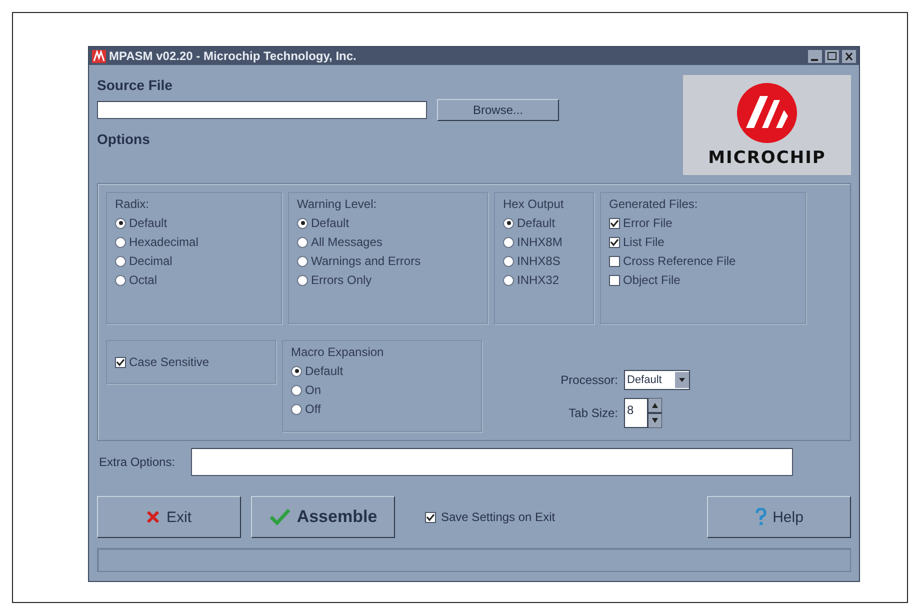  What do you see at coordinates (593, 413) in the screenshot?
I see `tab-size-label: Tab Size:` at bounding box center [593, 413].